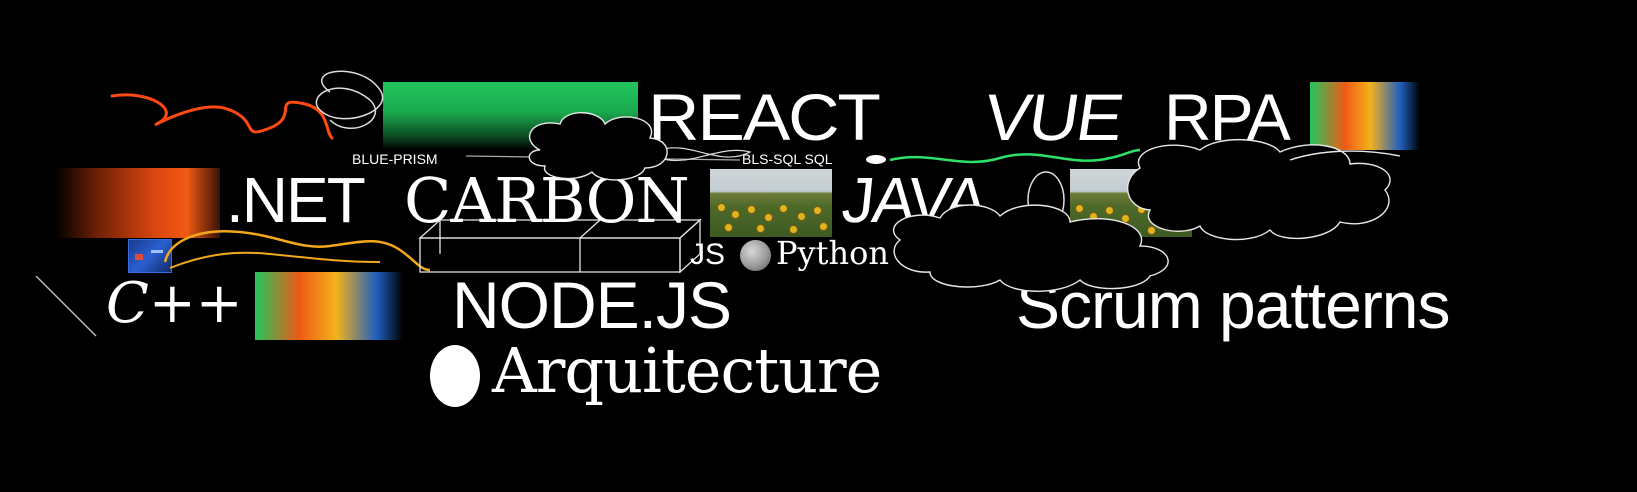  Describe the element at coordinates (455, 376) in the screenshot. I see `white-oval` at that location.